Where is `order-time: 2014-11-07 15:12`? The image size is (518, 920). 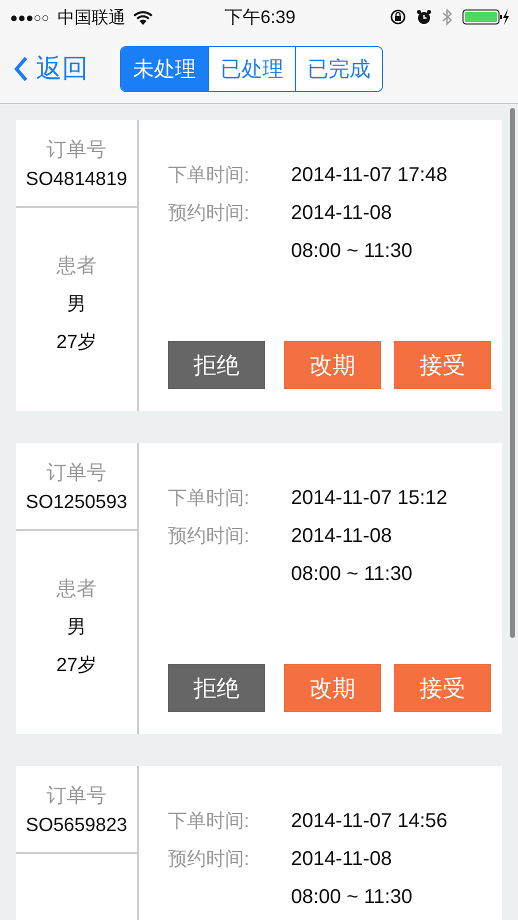 order-time: 2014-11-07 15:12 is located at coordinates (369, 498).